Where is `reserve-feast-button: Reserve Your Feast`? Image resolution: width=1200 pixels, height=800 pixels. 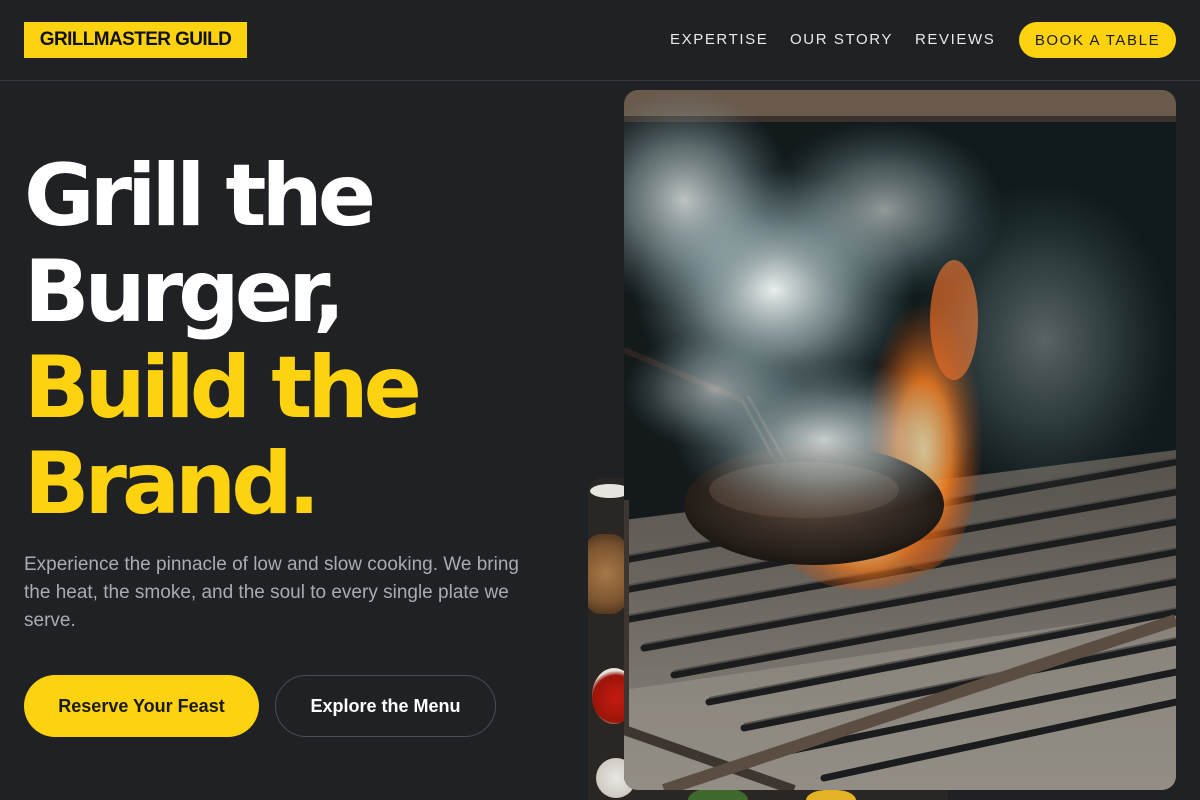
reserve-feast-button: Reserve Your Feast is located at coordinates (141, 706).